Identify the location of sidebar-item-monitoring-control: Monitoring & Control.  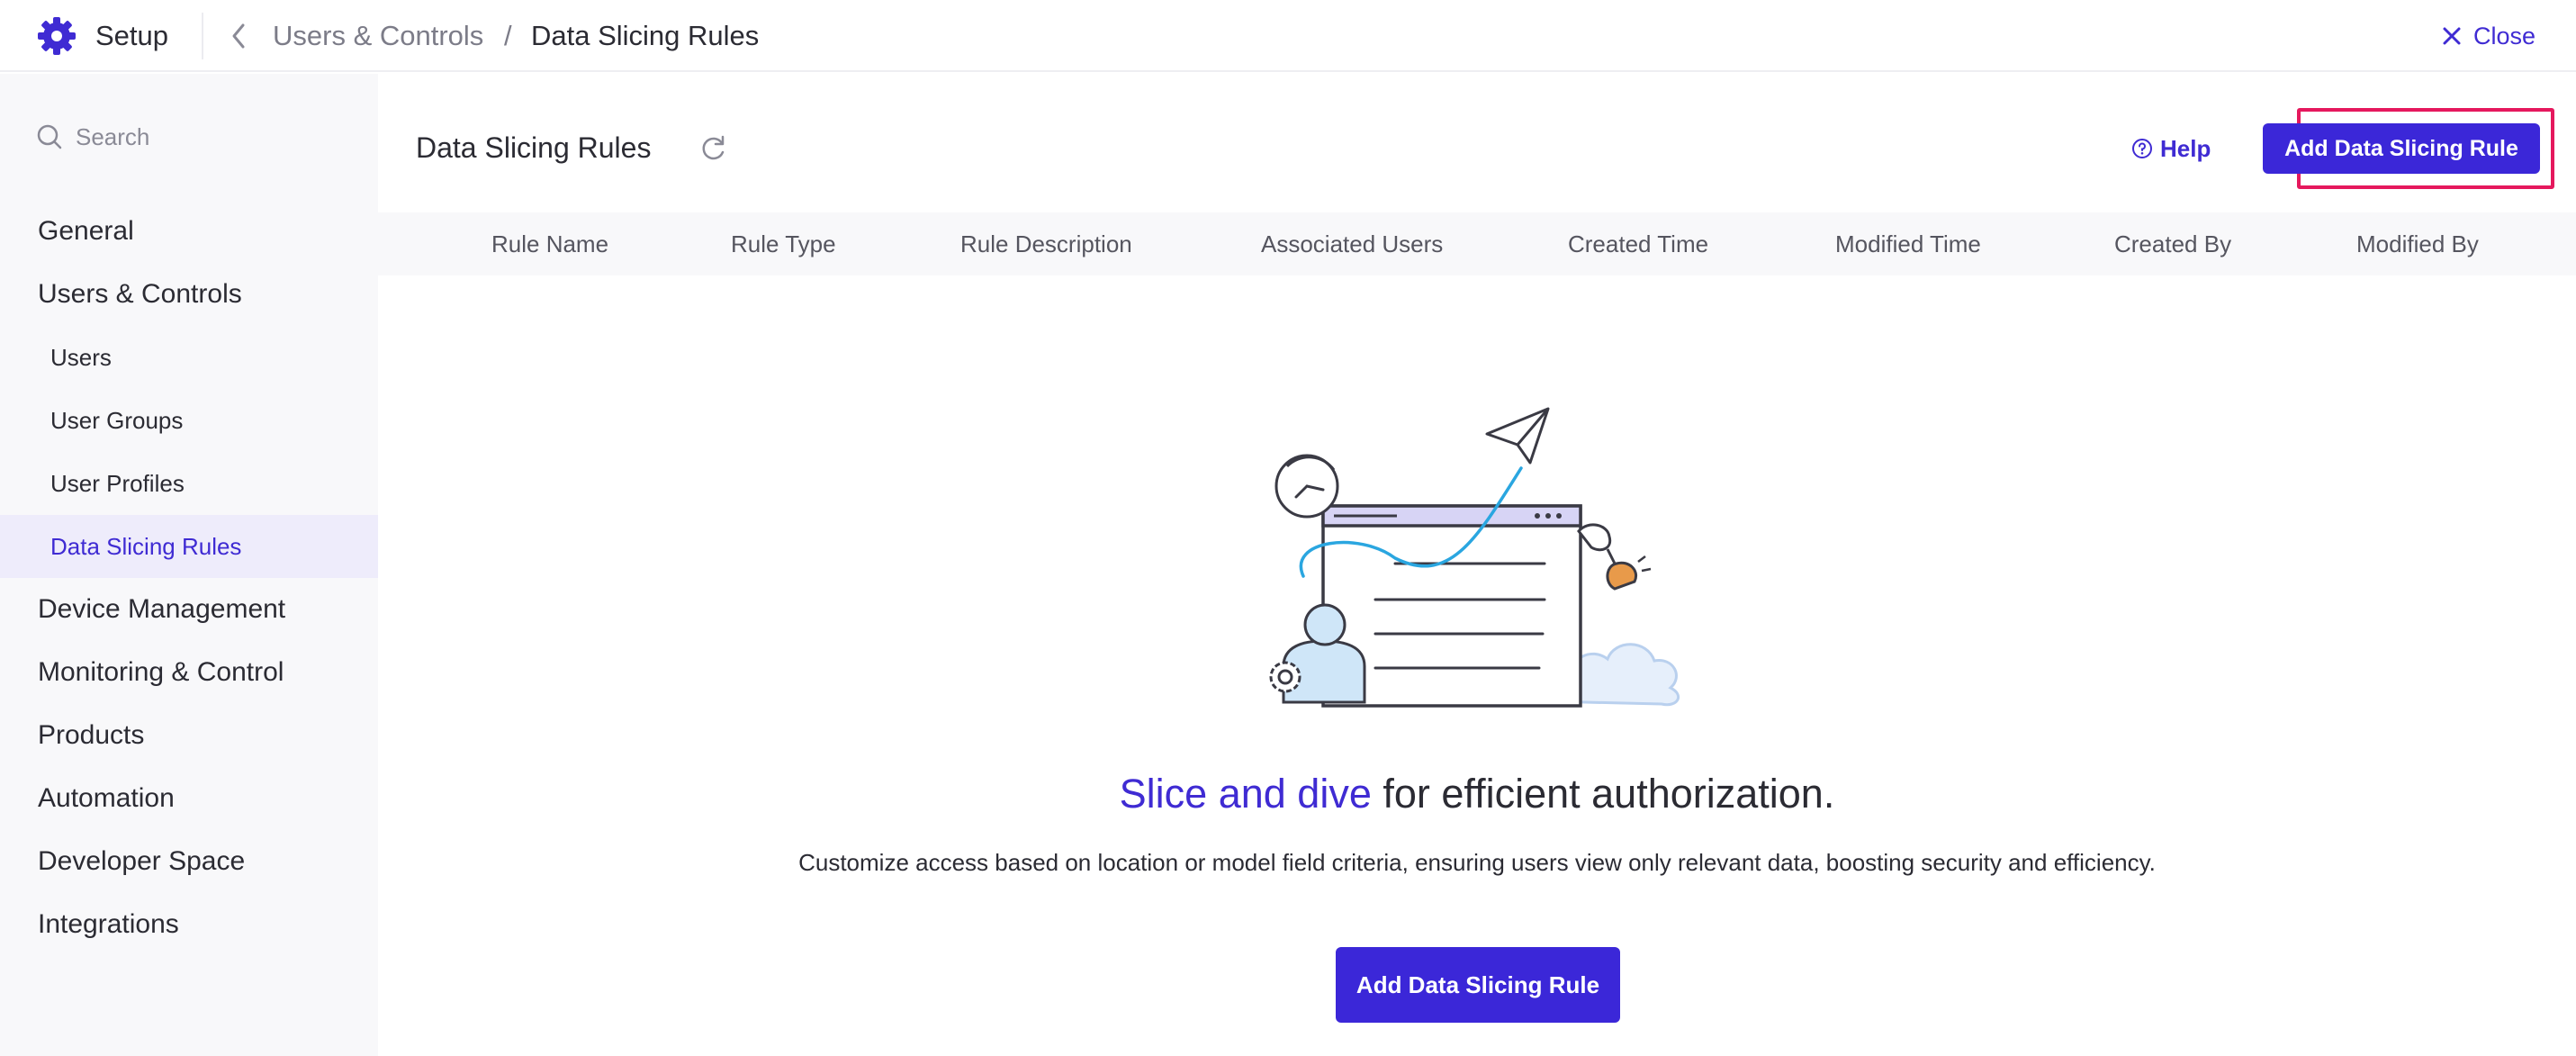
(189, 672).